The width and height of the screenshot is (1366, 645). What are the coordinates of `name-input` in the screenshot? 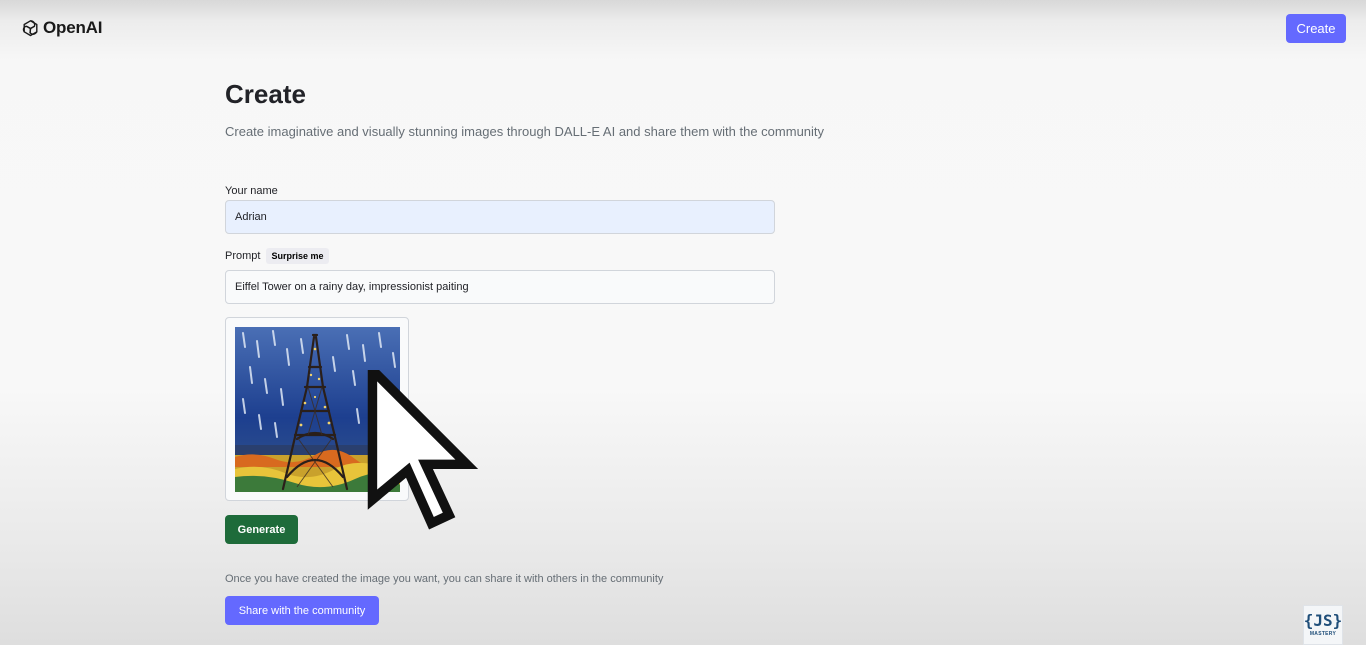 It's located at (500, 217).